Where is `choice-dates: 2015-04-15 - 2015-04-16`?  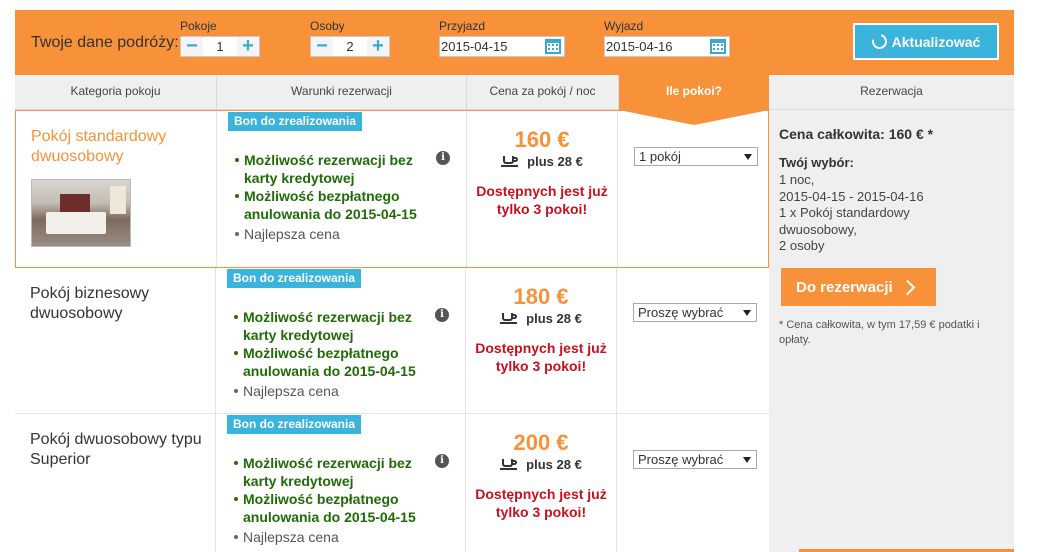
choice-dates: 2015-04-15 - 2015-04-16 is located at coordinates (851, 196).